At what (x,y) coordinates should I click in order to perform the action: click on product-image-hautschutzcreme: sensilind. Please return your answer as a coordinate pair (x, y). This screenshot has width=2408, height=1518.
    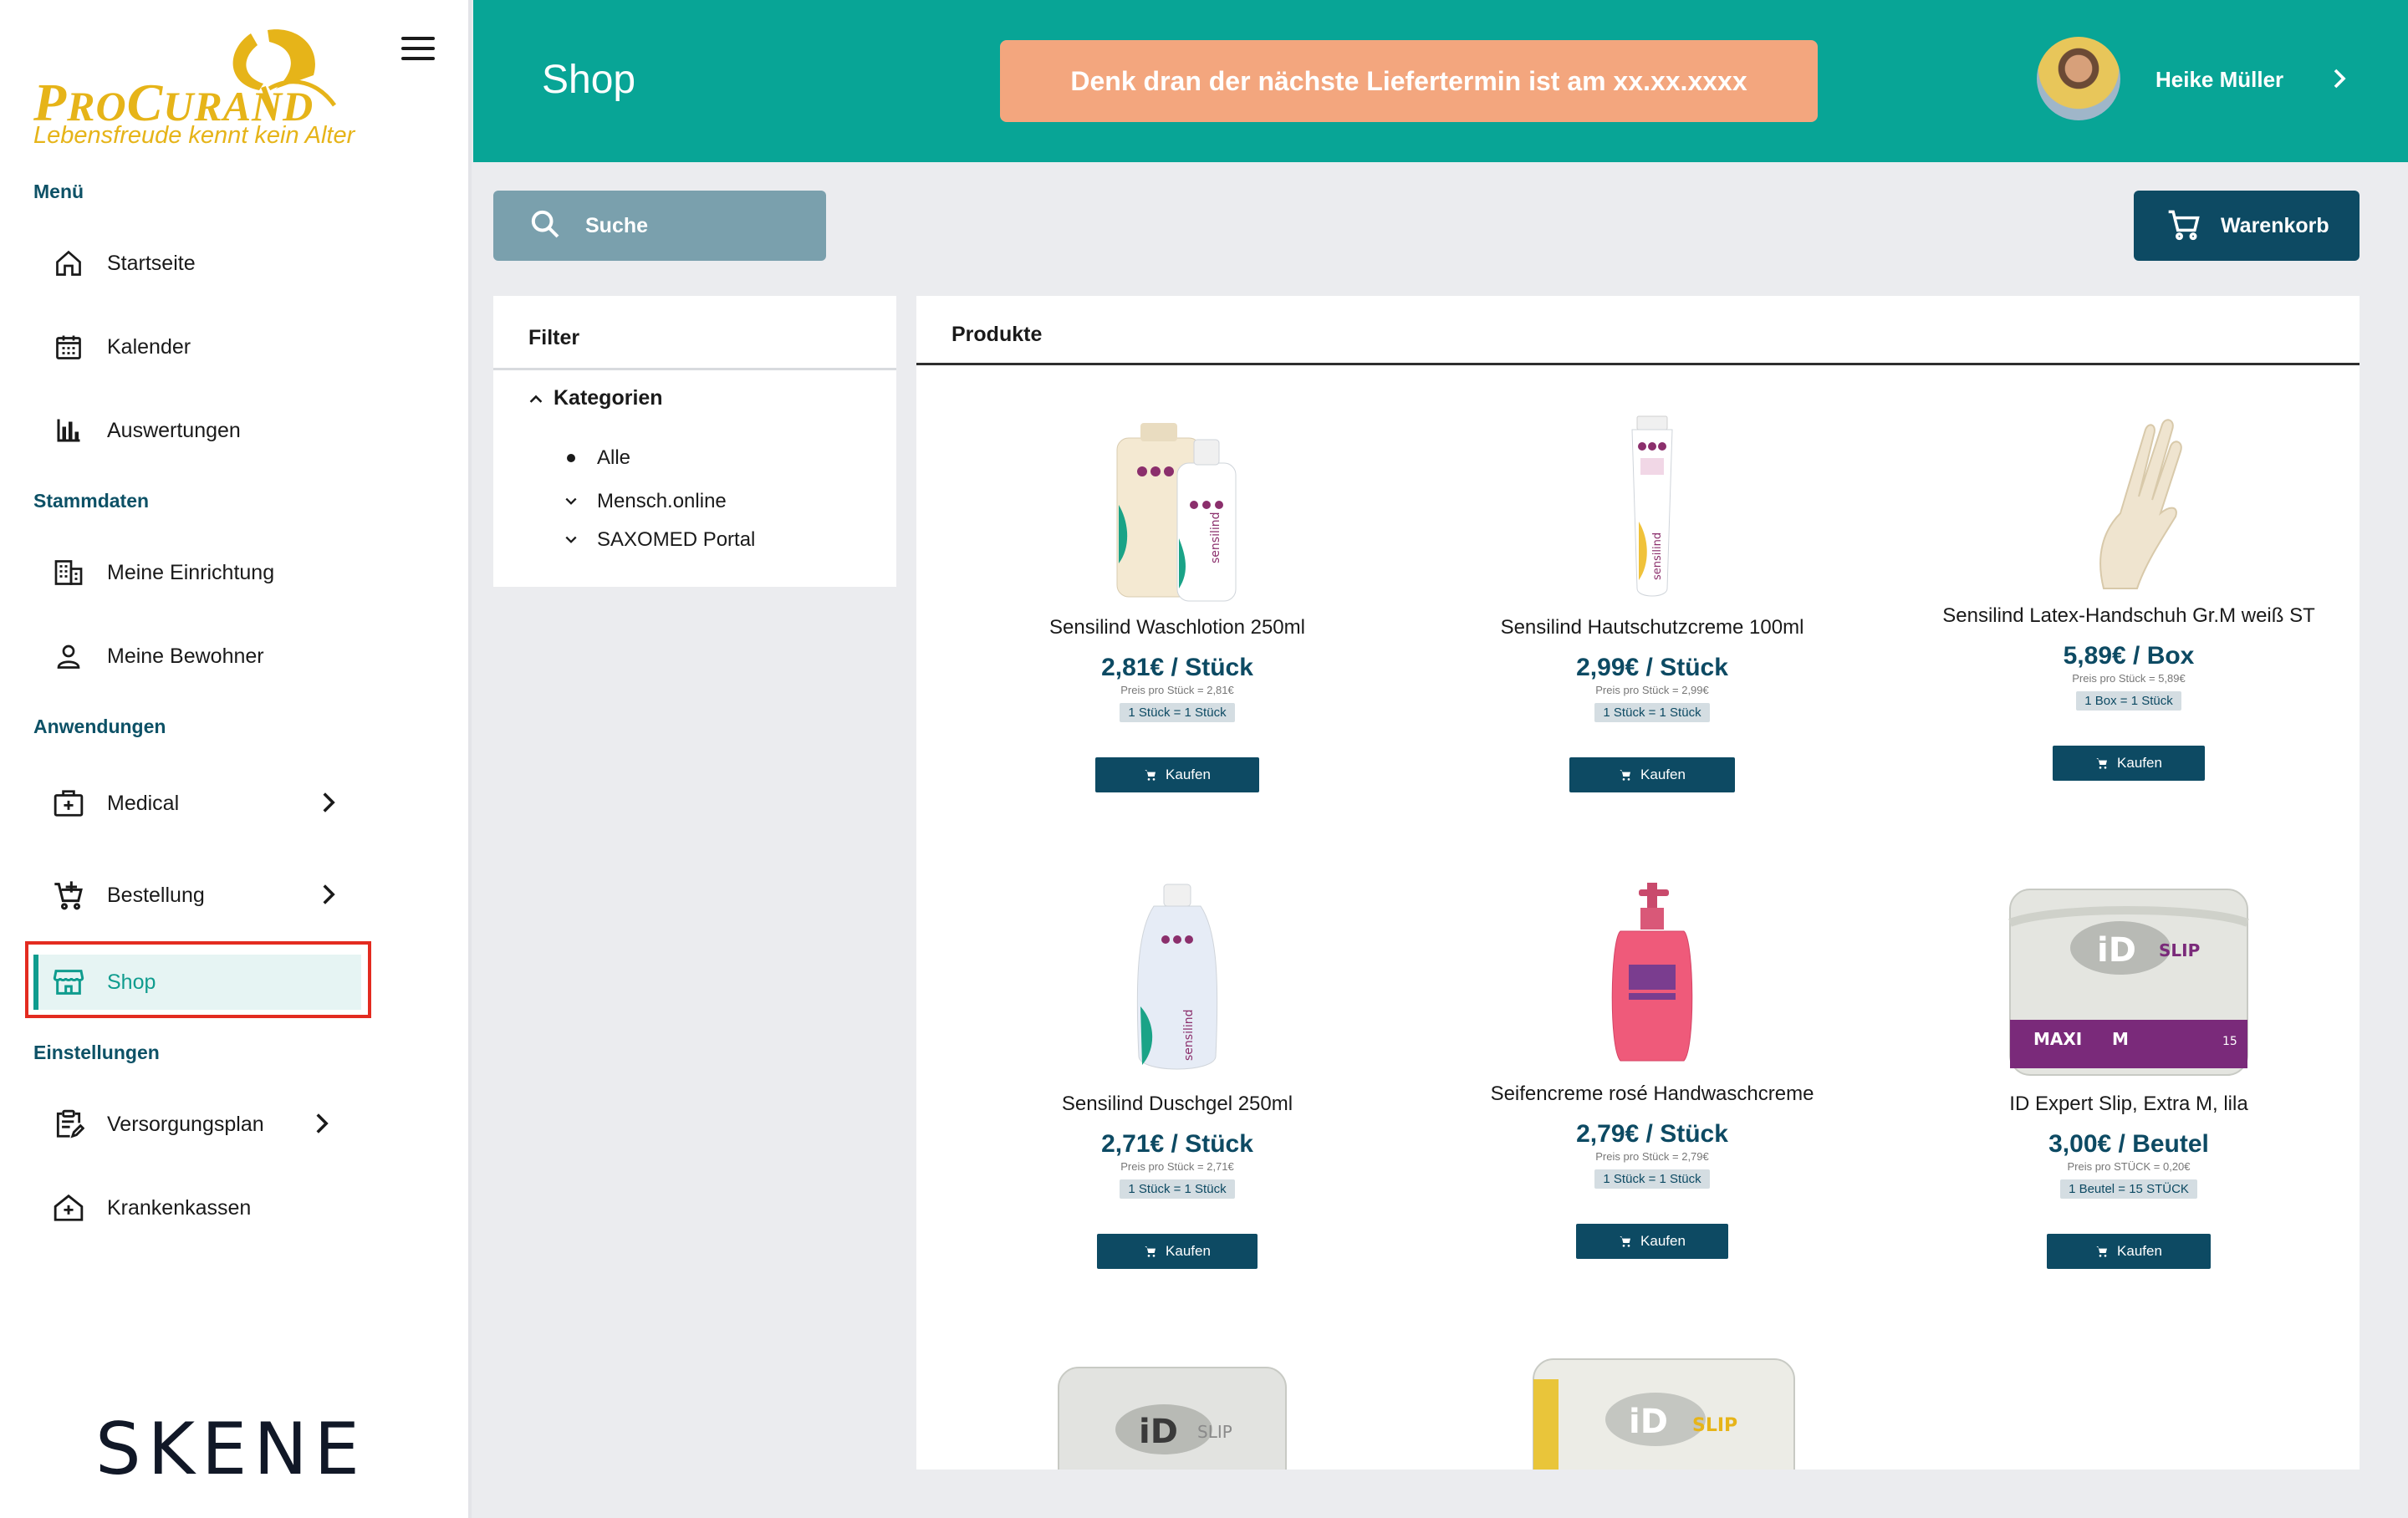
    Looking at the image, I should click on (1653, 509).